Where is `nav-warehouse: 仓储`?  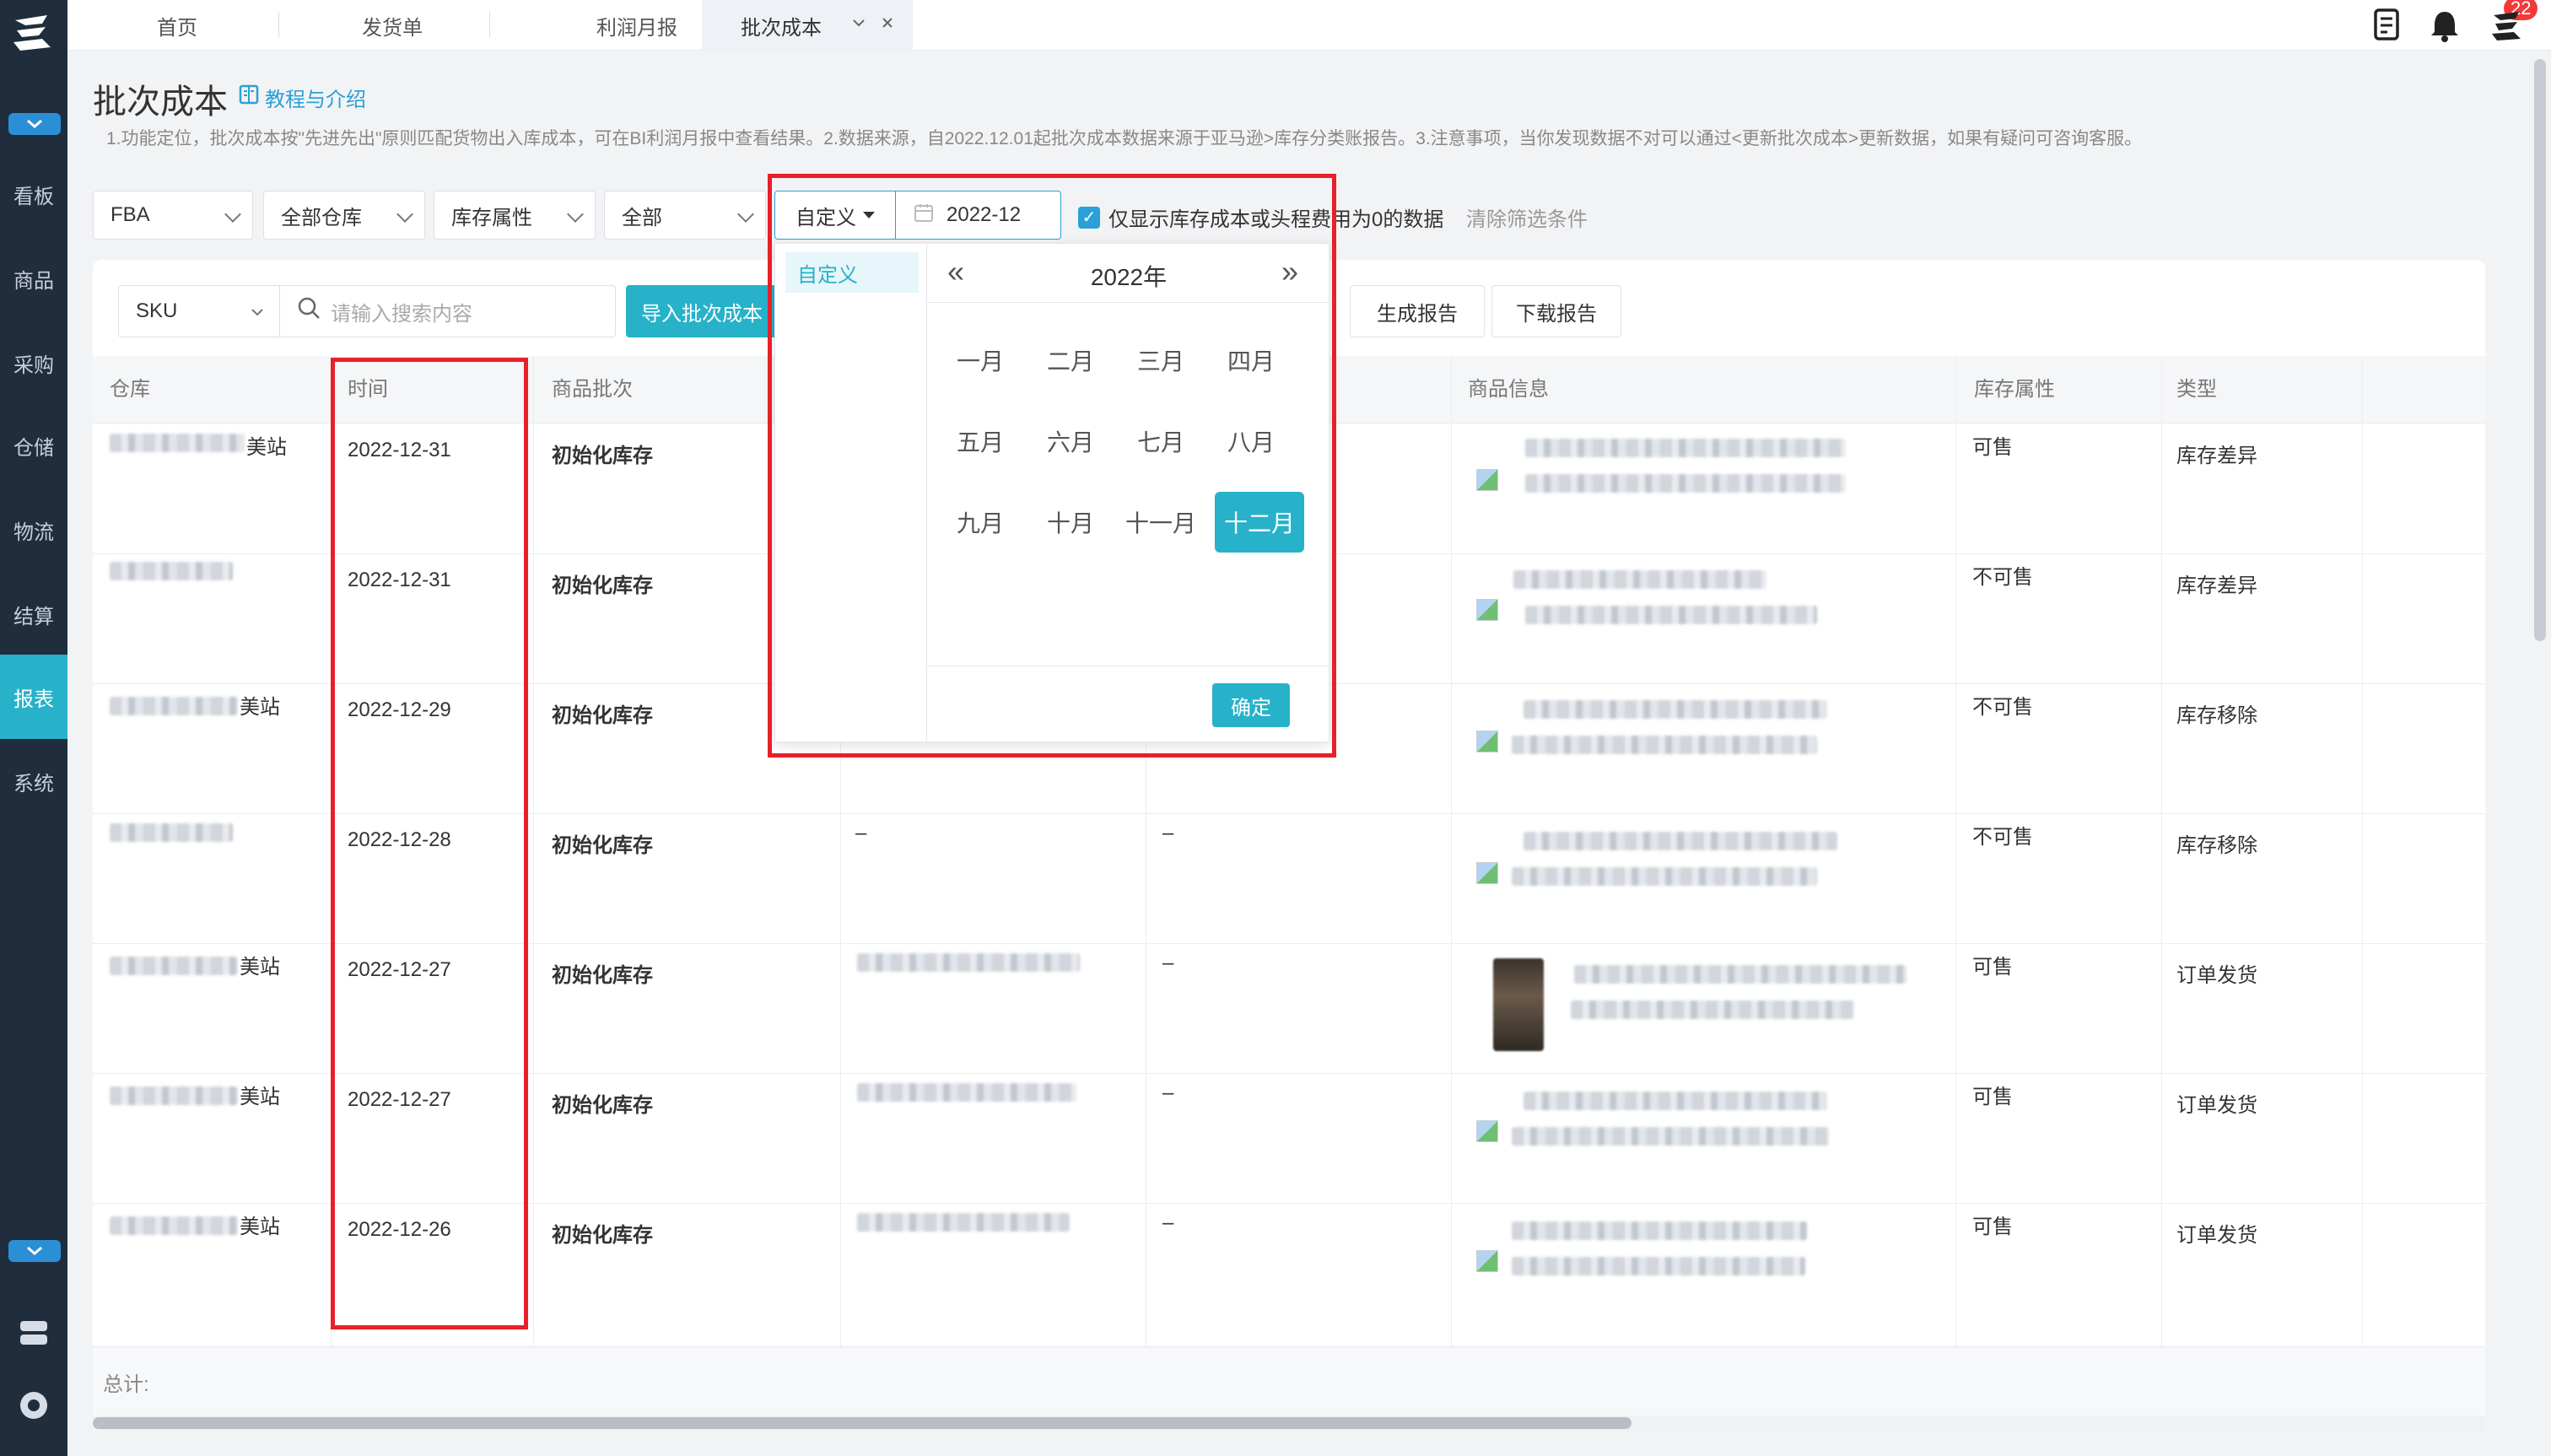
nav-warehouse: 仓储 is located at coordinates (33, 446).